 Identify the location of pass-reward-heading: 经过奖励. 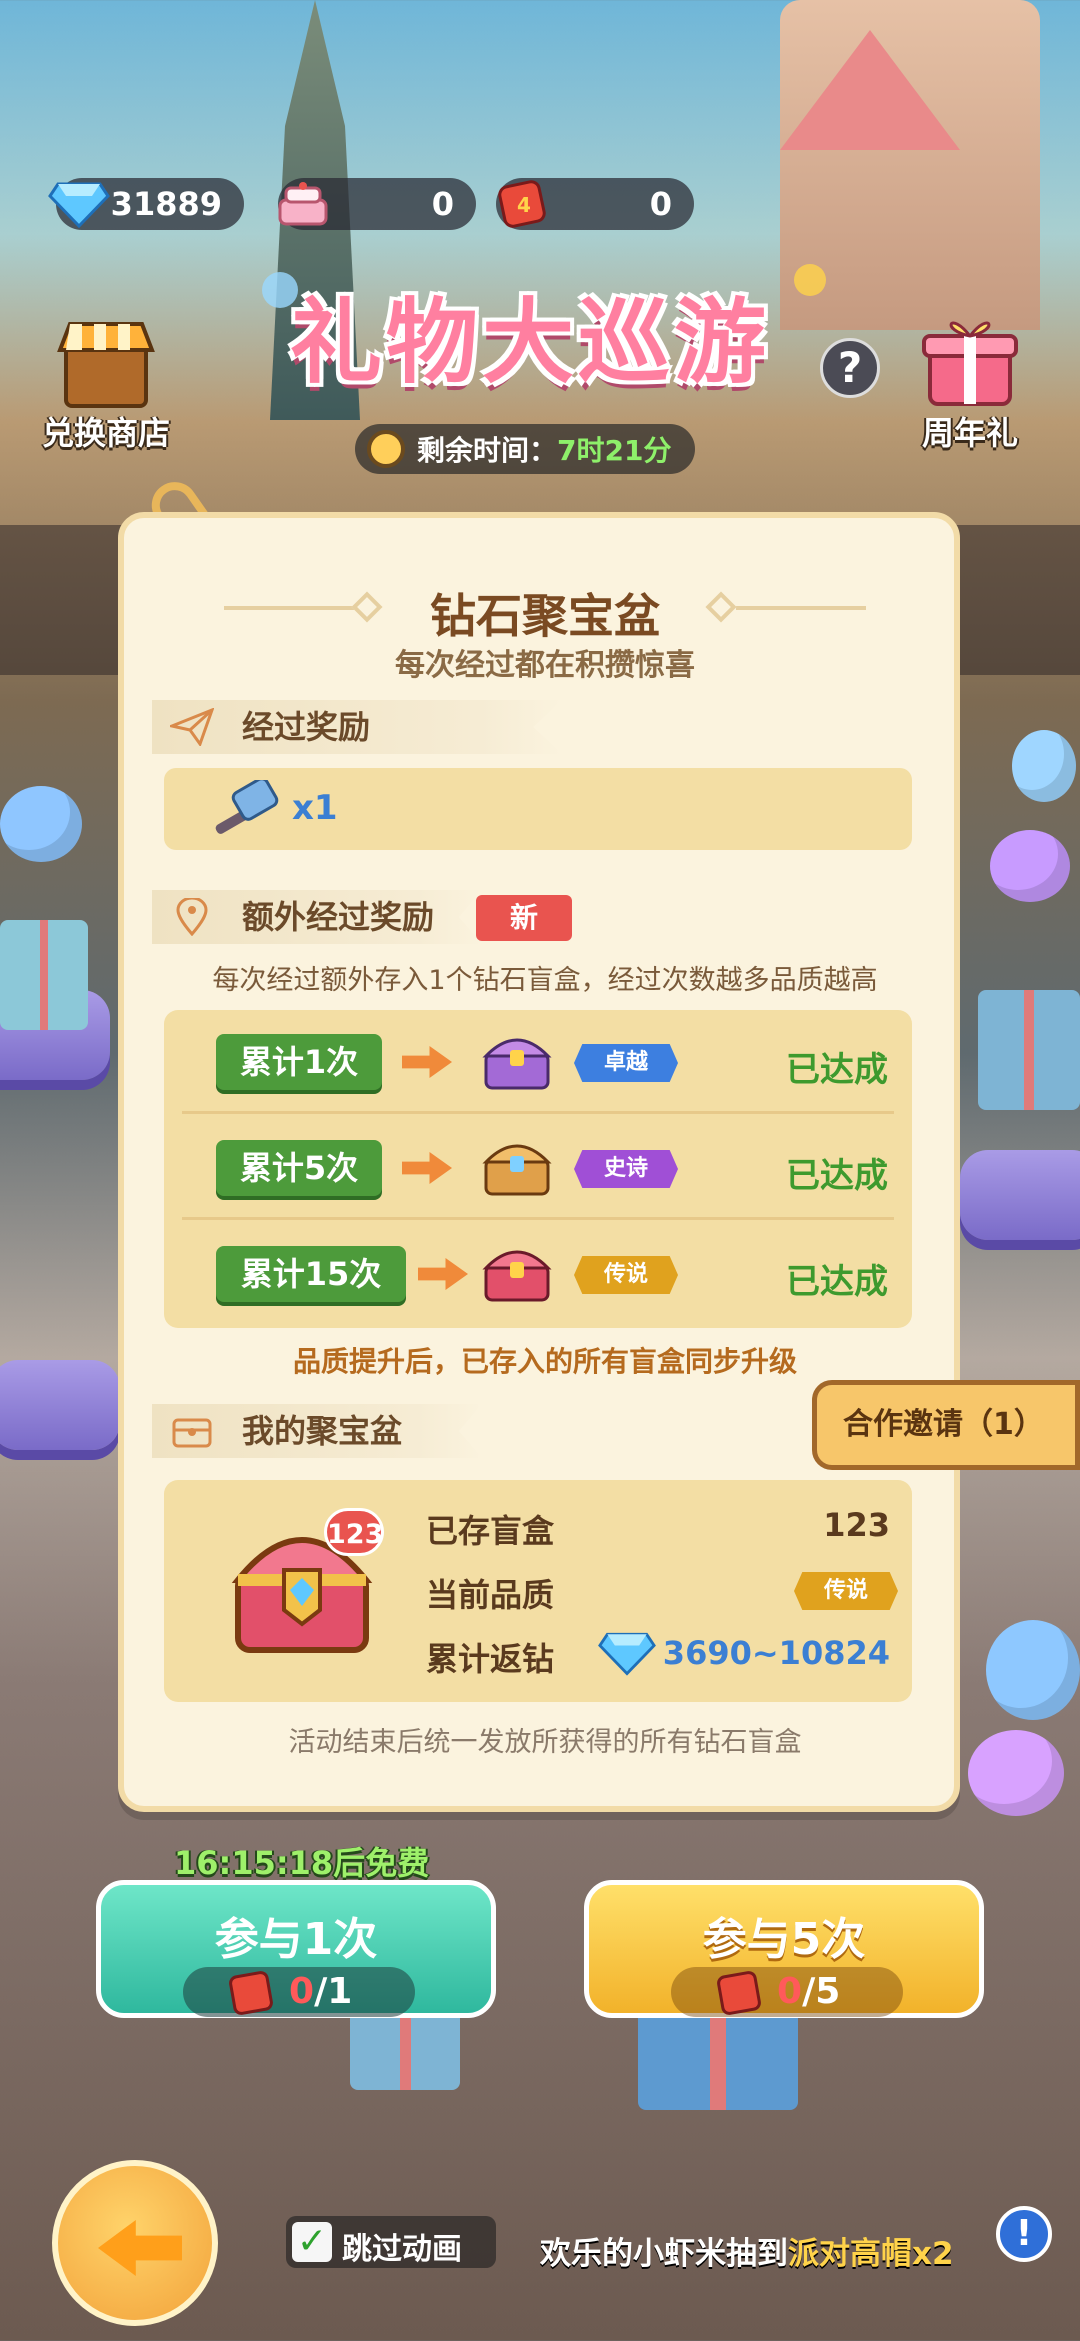
(357, 727).